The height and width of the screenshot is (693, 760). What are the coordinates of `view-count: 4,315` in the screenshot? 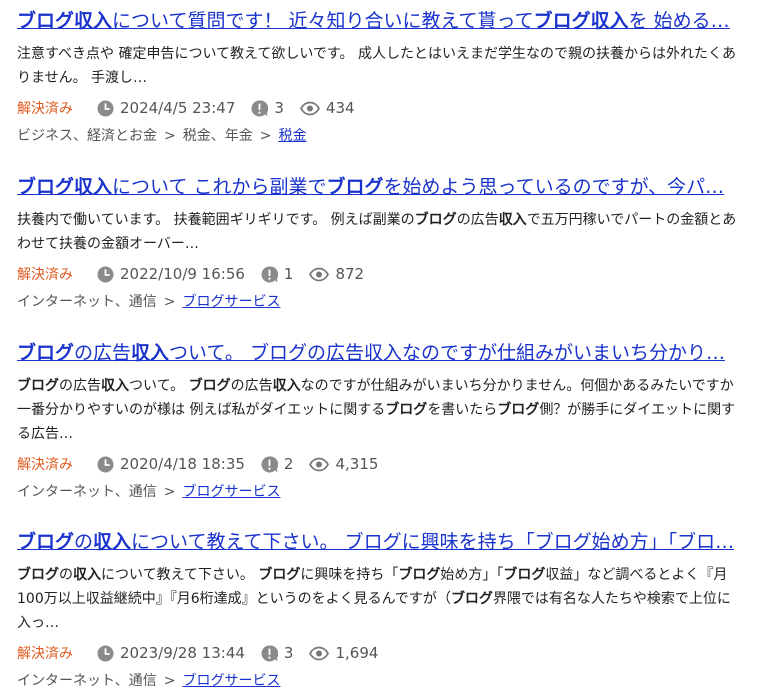 It's located at (357, 464).